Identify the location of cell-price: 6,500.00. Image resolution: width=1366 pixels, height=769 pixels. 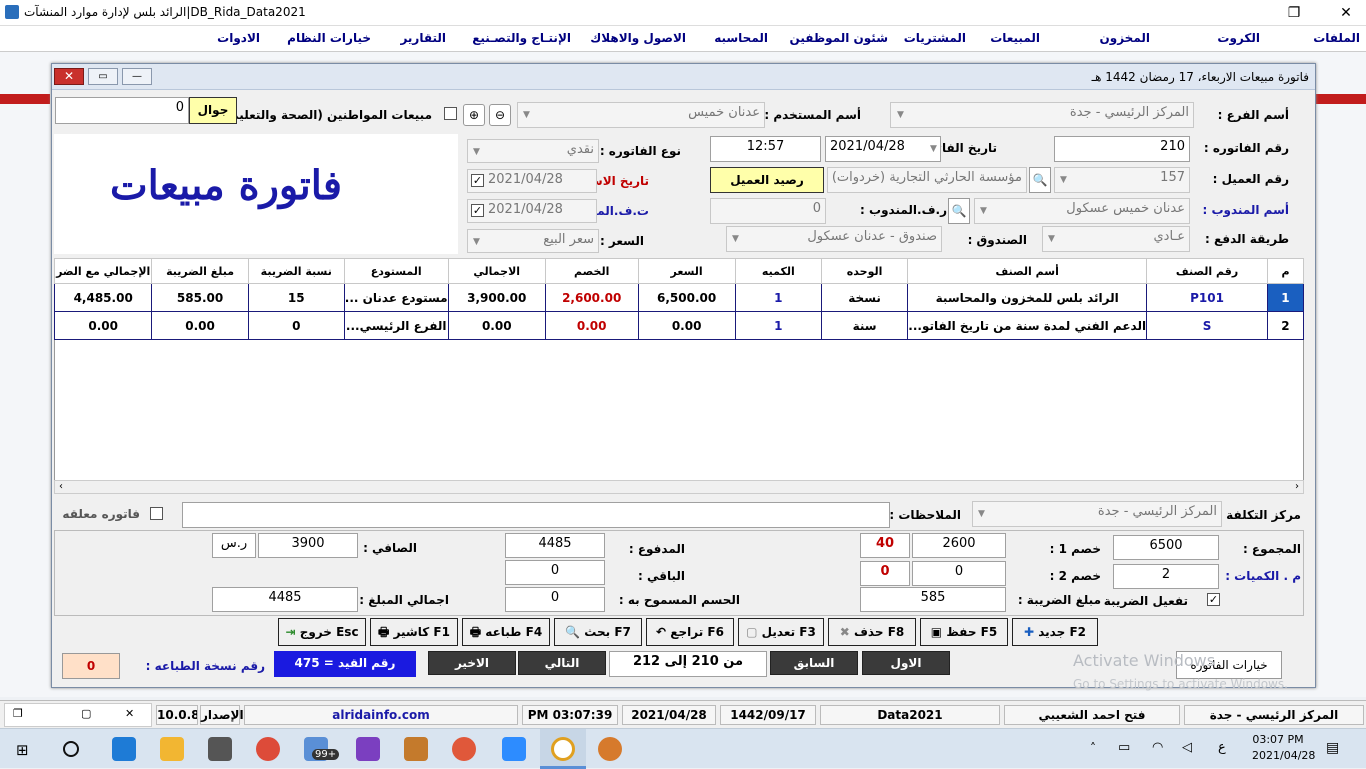
(686, 297).